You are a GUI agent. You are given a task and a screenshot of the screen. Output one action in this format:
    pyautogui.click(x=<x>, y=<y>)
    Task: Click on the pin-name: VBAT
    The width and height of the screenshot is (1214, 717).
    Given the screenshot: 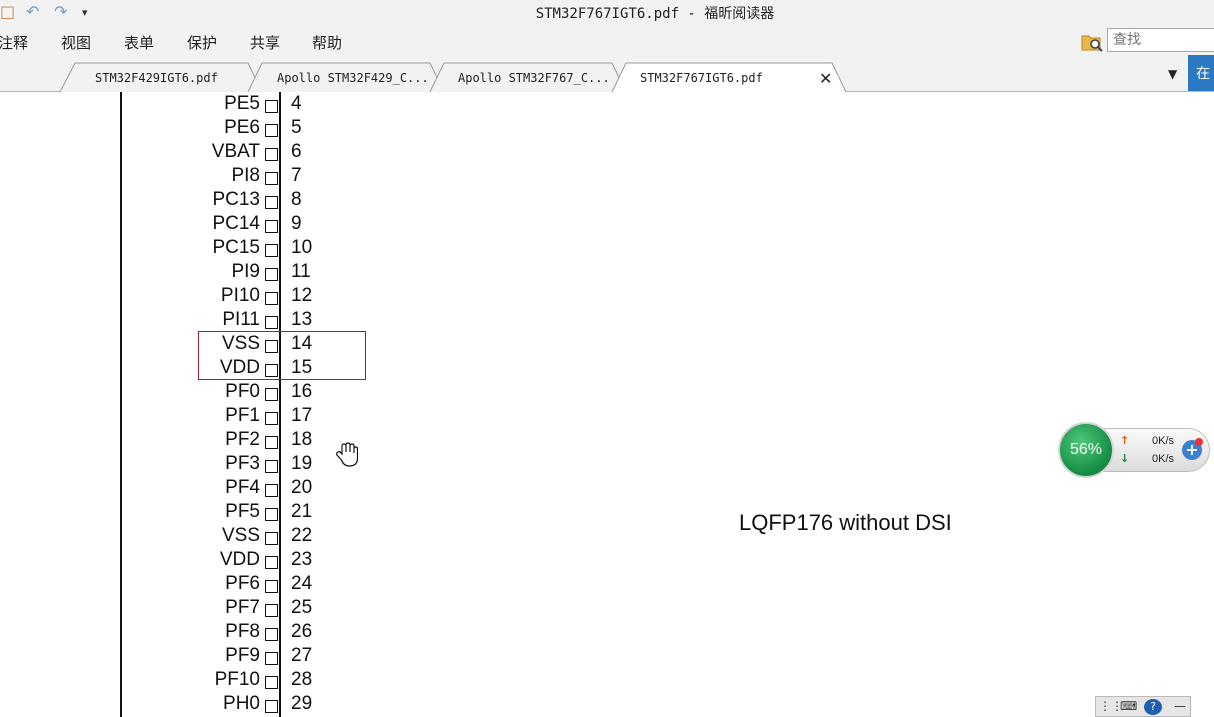 What is the action you would take?
    pyautogui.click(x=235, y=151)
    